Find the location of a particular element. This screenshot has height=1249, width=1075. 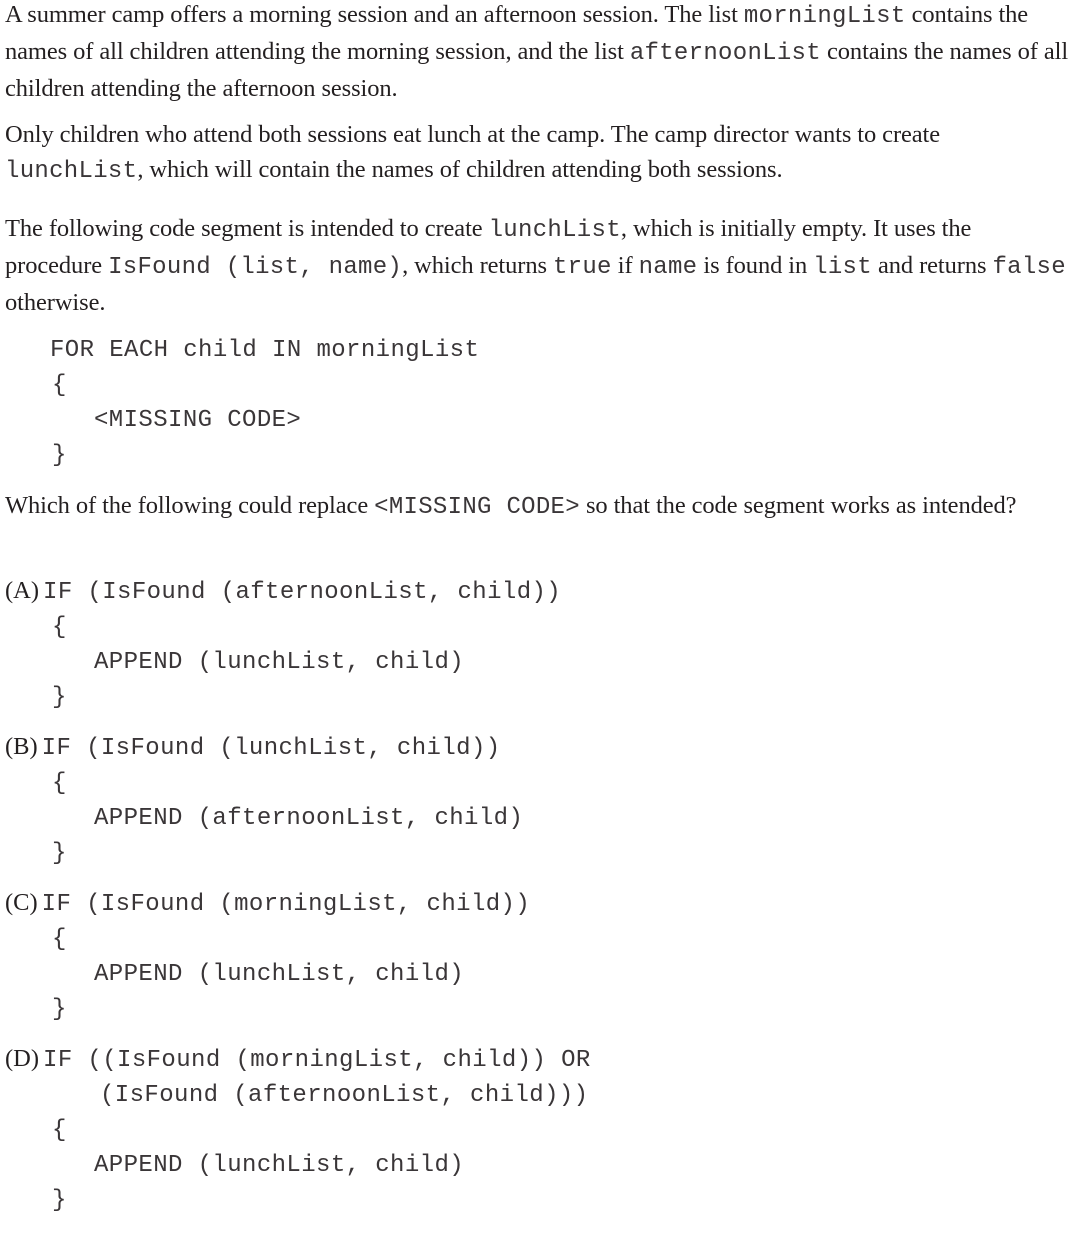

code-false: false is located at coordinates (1029, 267).